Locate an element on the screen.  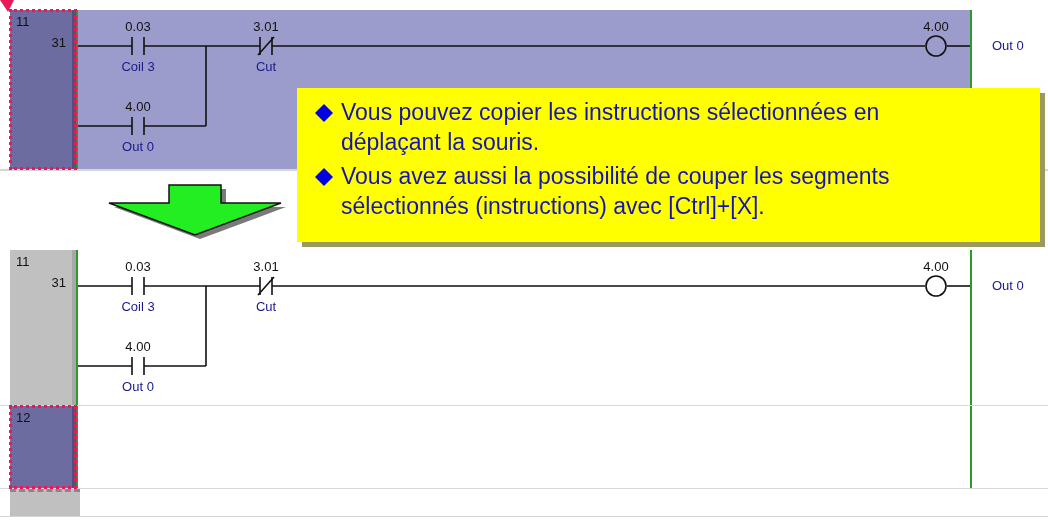
rung-header is located at coordinates (45, 502).